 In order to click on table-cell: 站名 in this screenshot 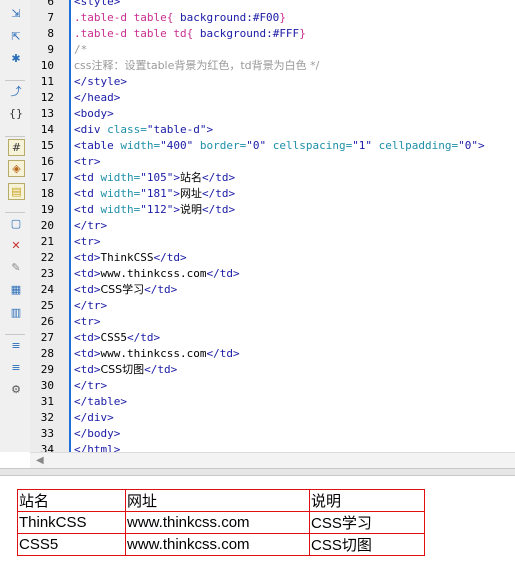, I will do `click(71, 500)`.